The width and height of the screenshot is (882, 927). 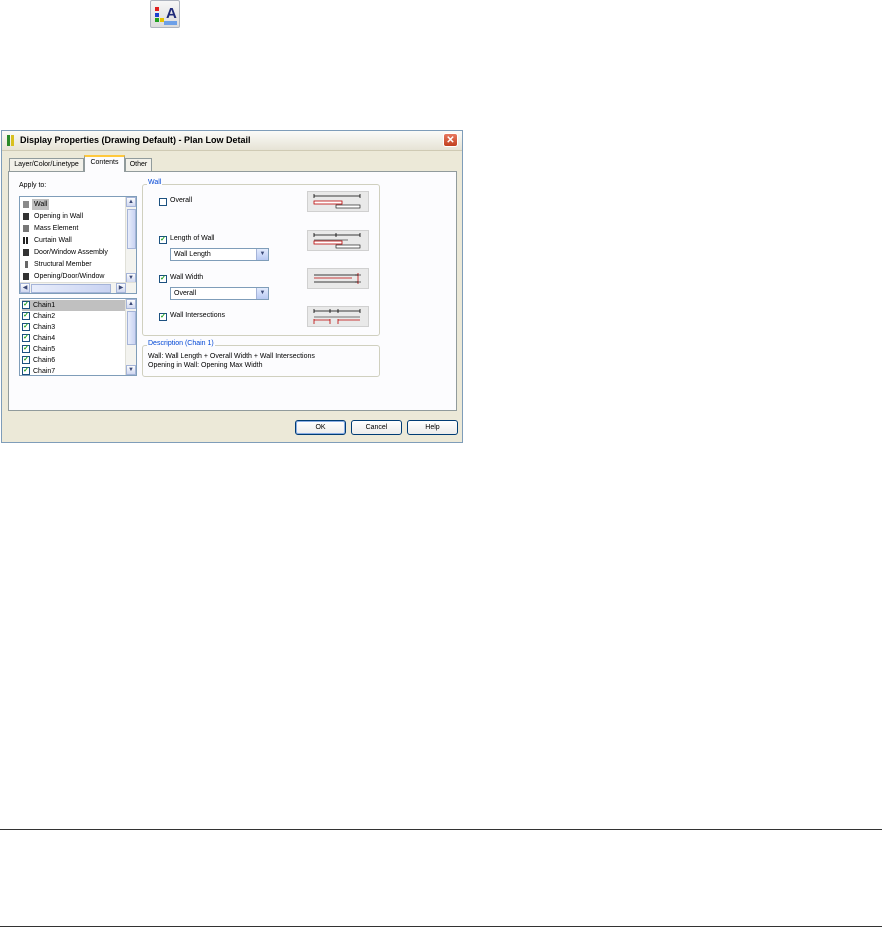 I want to click on overall-preview, so click(x=338, y=201).